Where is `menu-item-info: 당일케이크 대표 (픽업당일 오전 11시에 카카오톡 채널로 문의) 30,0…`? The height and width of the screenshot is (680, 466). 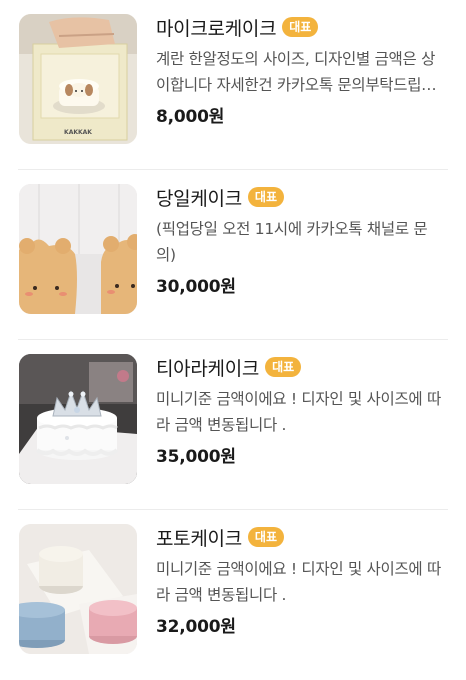 menu-item-info: 당일케이크 대표 (픽업당일 오전 11시에 카카오톡 채널로 문의) 30,0… is located at coordinates (300, 240).